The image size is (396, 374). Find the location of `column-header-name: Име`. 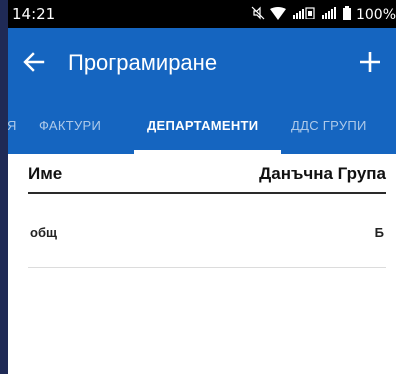

column-header-name: Име is located at coordinates (45, 173).